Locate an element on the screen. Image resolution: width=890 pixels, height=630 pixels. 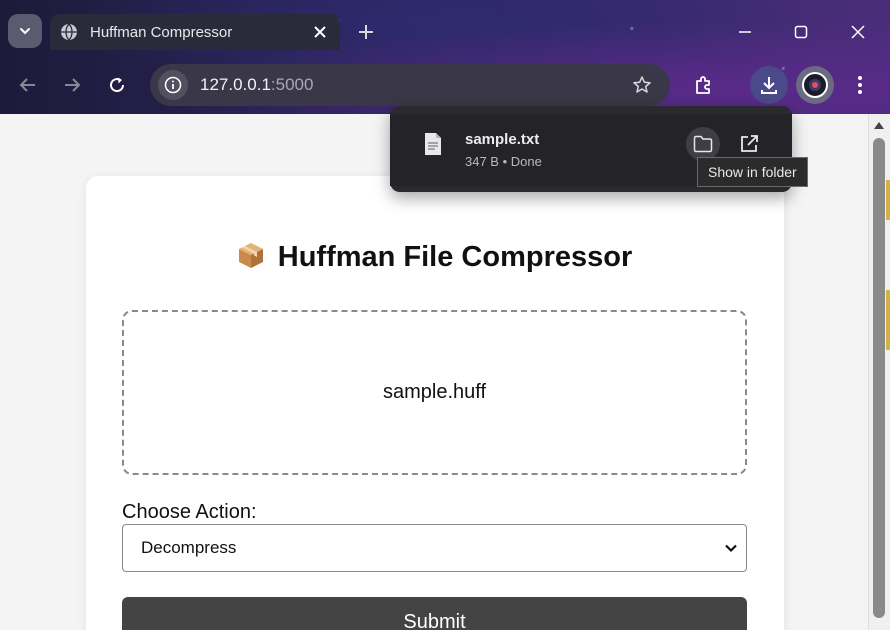
tab-title: Huffman Compressor is located at coordinates (161, 32).